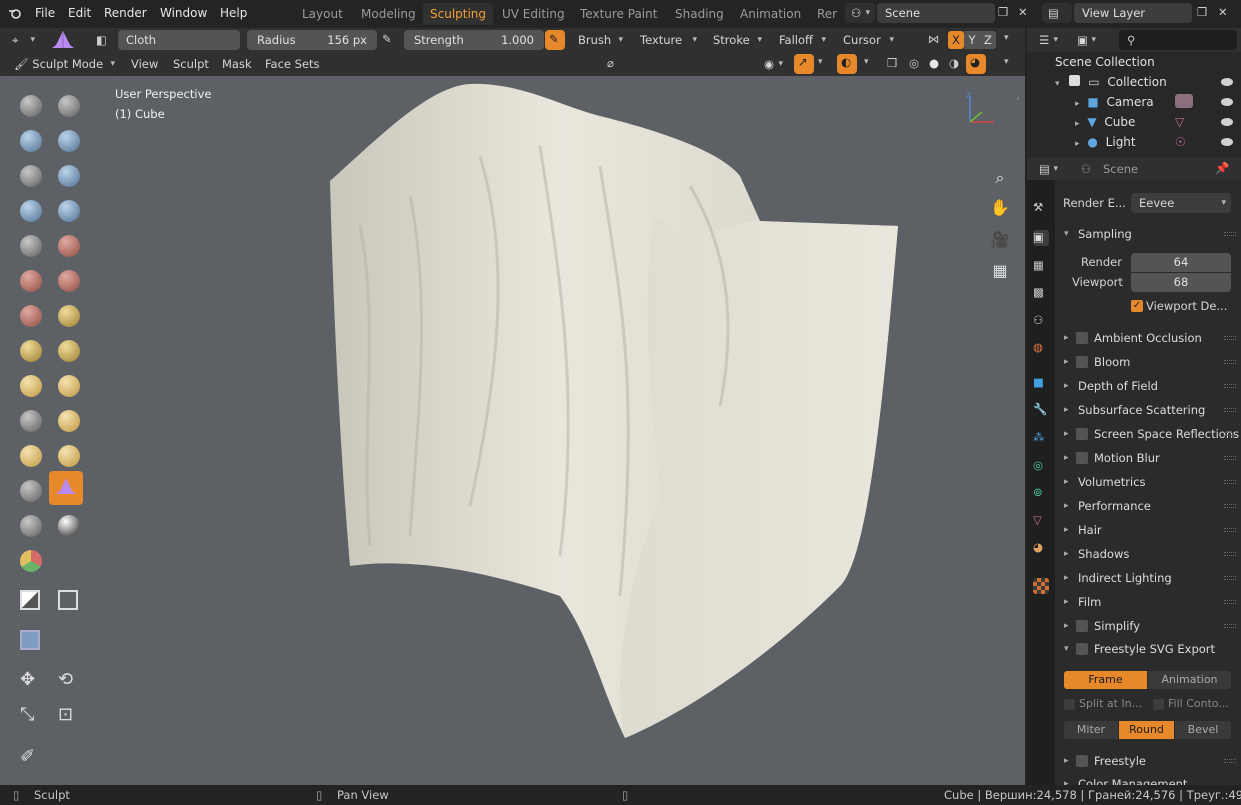 This screenshot has height=805, width=1241. I want to click on cloth-tool, so click(66, 488).